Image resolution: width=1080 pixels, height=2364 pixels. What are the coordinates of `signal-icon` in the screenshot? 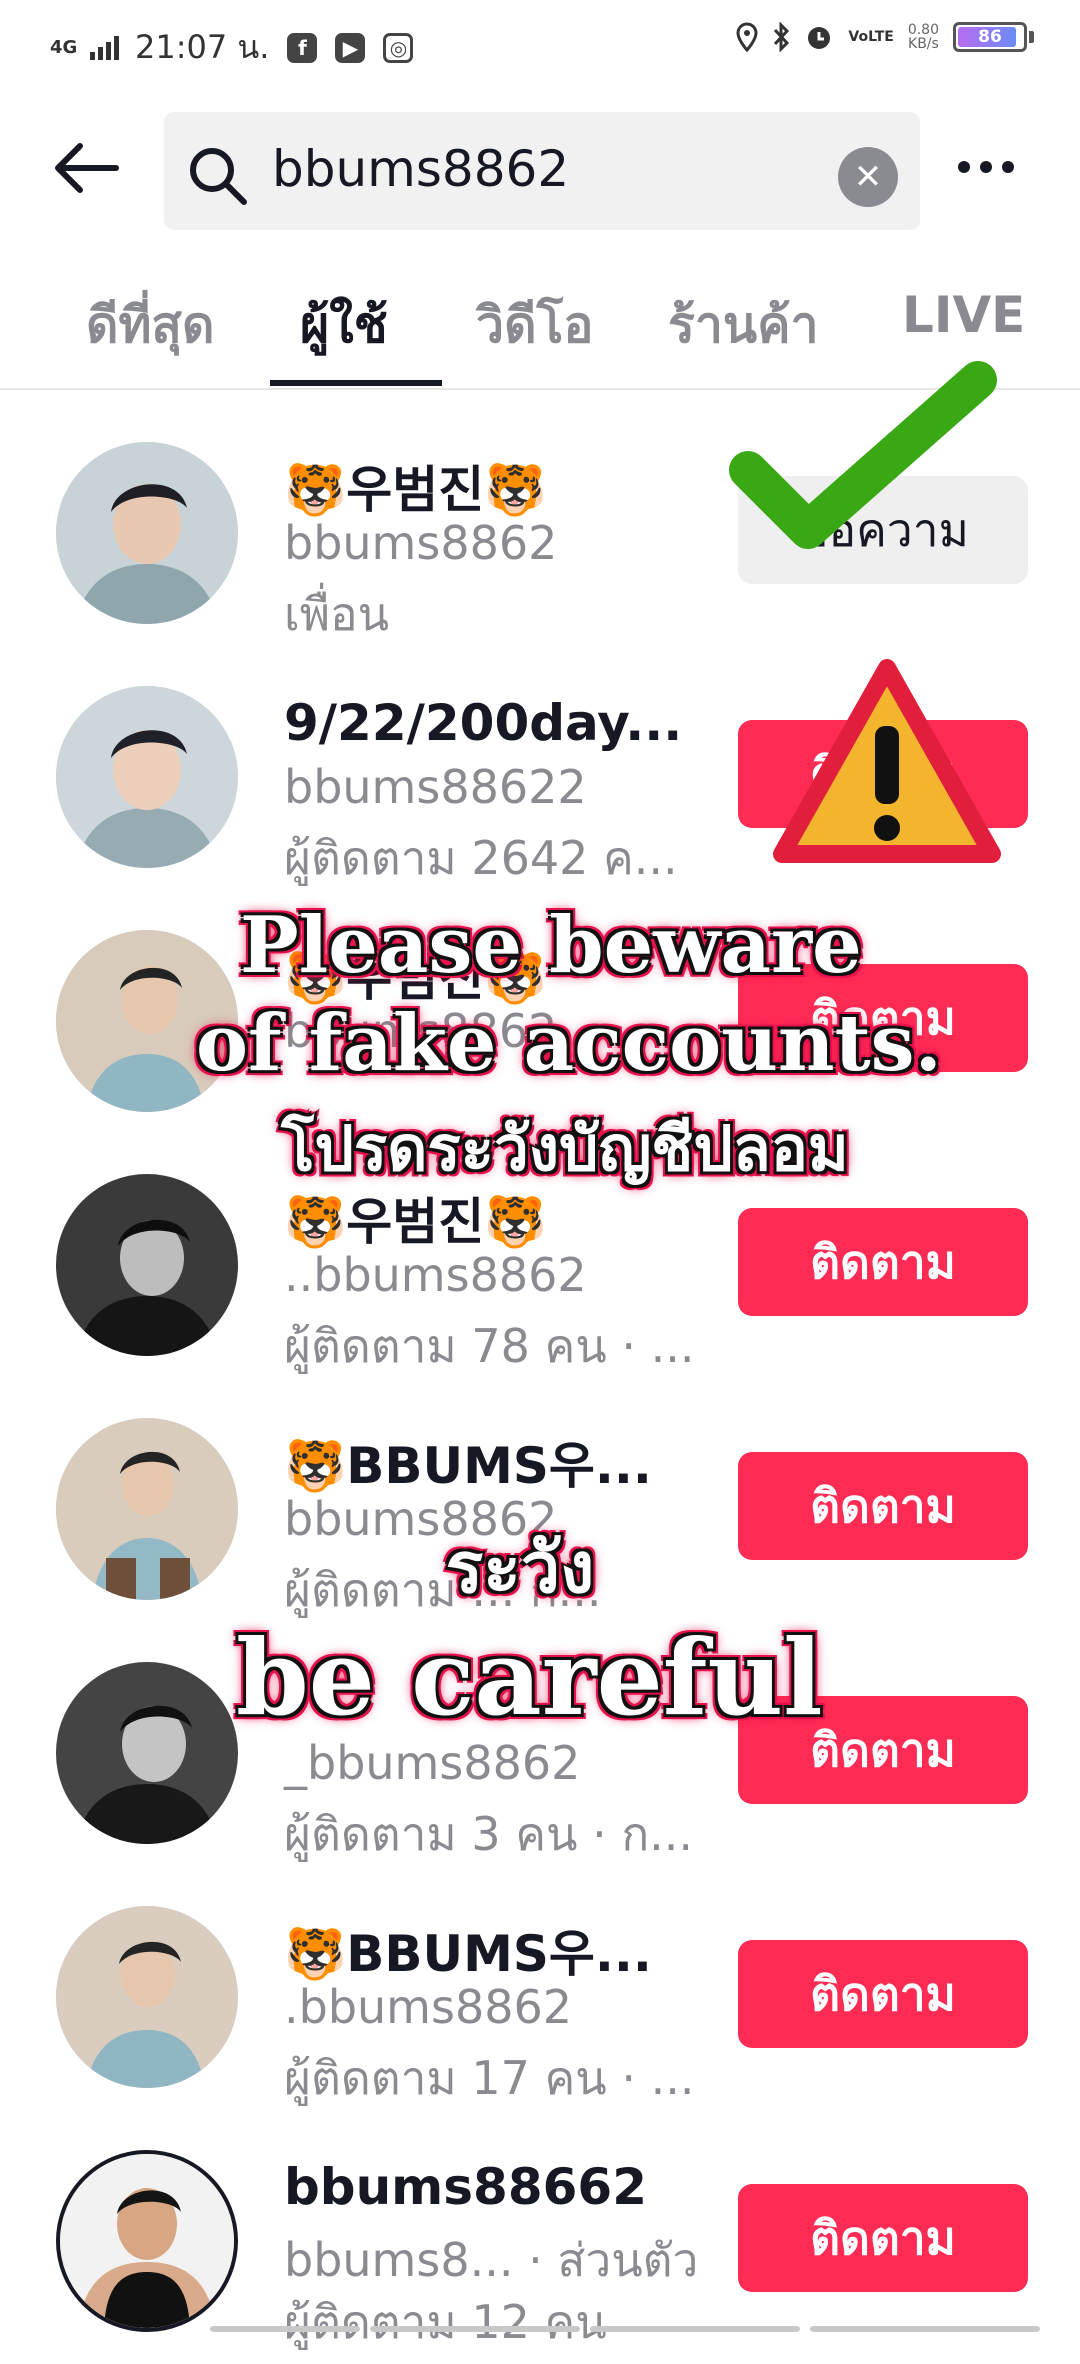 It's located at (104, 47).